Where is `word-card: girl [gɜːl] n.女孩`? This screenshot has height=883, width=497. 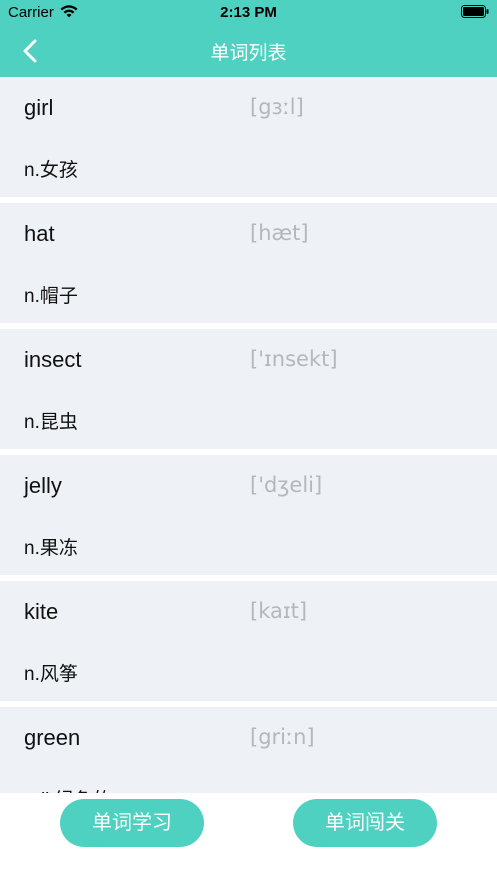 word-card: girl [gɜːl] n.女孩 is located at coordinates (248, 137).